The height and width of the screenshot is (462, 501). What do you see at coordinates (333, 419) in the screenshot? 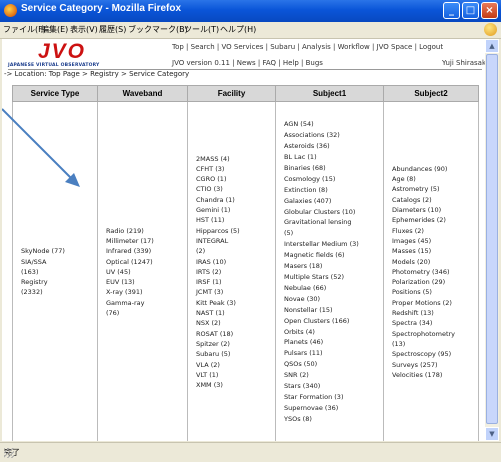
I see `list-item: YSOs (8)` at bounding box center [333, 419].